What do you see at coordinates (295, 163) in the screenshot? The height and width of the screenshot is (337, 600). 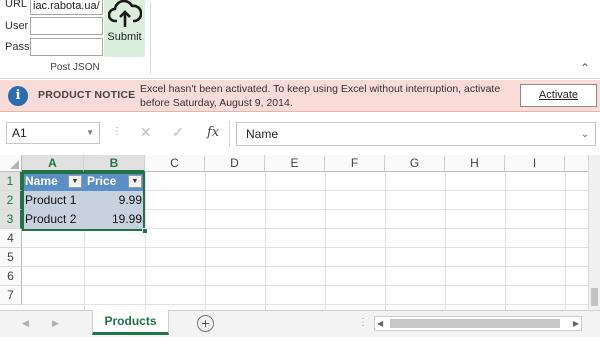 I see `column-header-e: E` at bounding box center [295, 163].